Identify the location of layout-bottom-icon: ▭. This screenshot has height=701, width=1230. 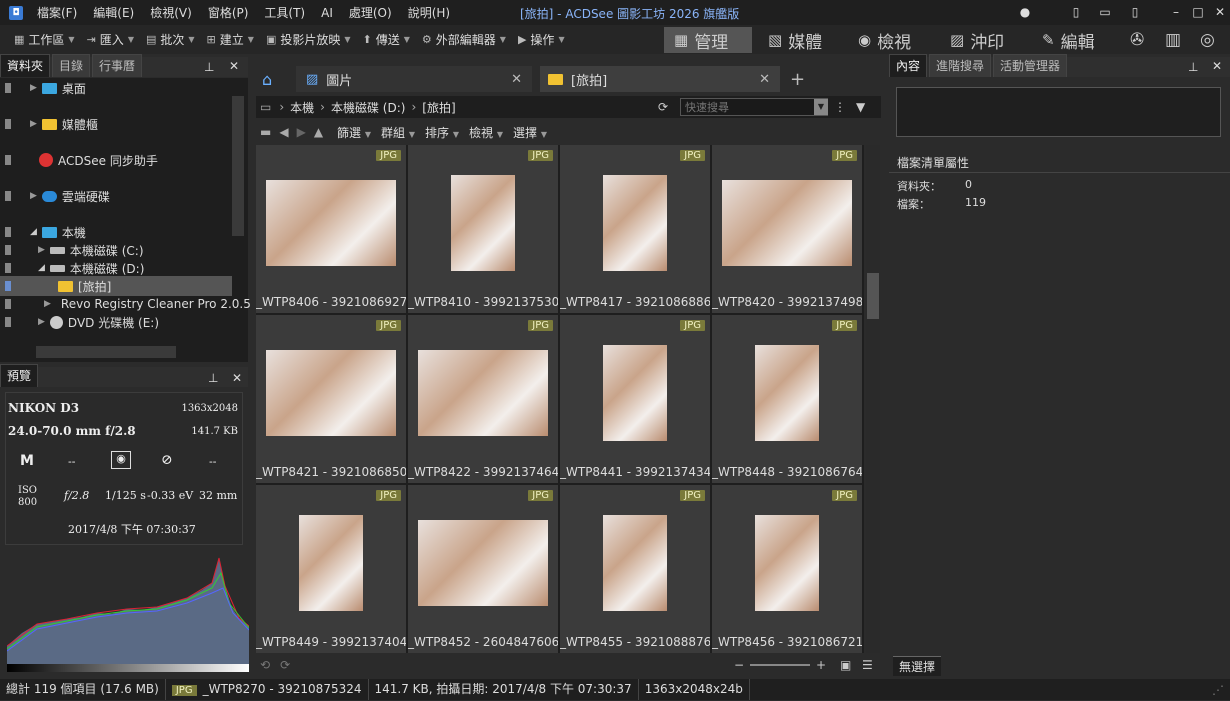
(1105, 12).